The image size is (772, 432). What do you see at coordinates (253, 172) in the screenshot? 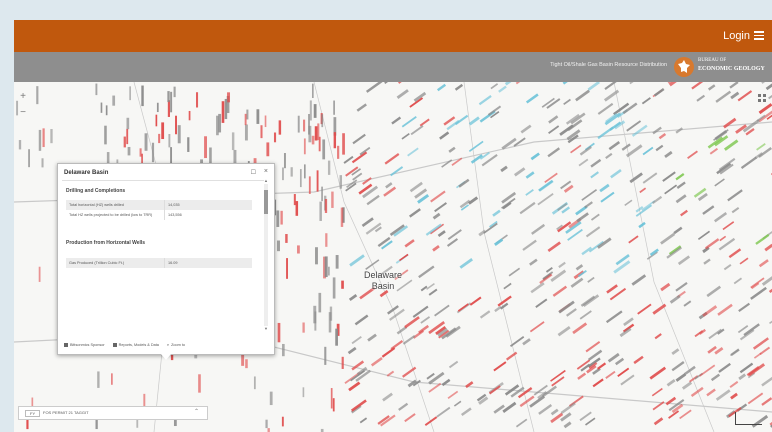
I see `maximize-icon: ☐` at bounding box center [253, 172].